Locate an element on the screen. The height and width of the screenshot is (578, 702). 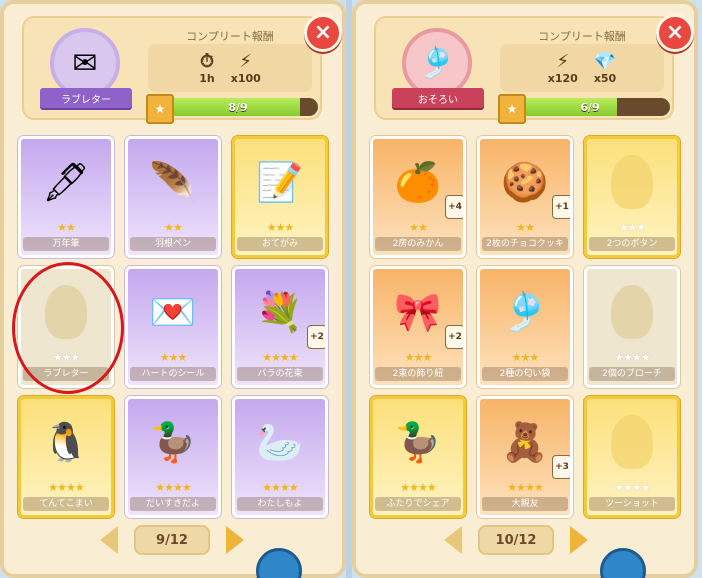
collection-card: 🦆 ★★★★ だいすきだよ is located at coordinates (173, 457).